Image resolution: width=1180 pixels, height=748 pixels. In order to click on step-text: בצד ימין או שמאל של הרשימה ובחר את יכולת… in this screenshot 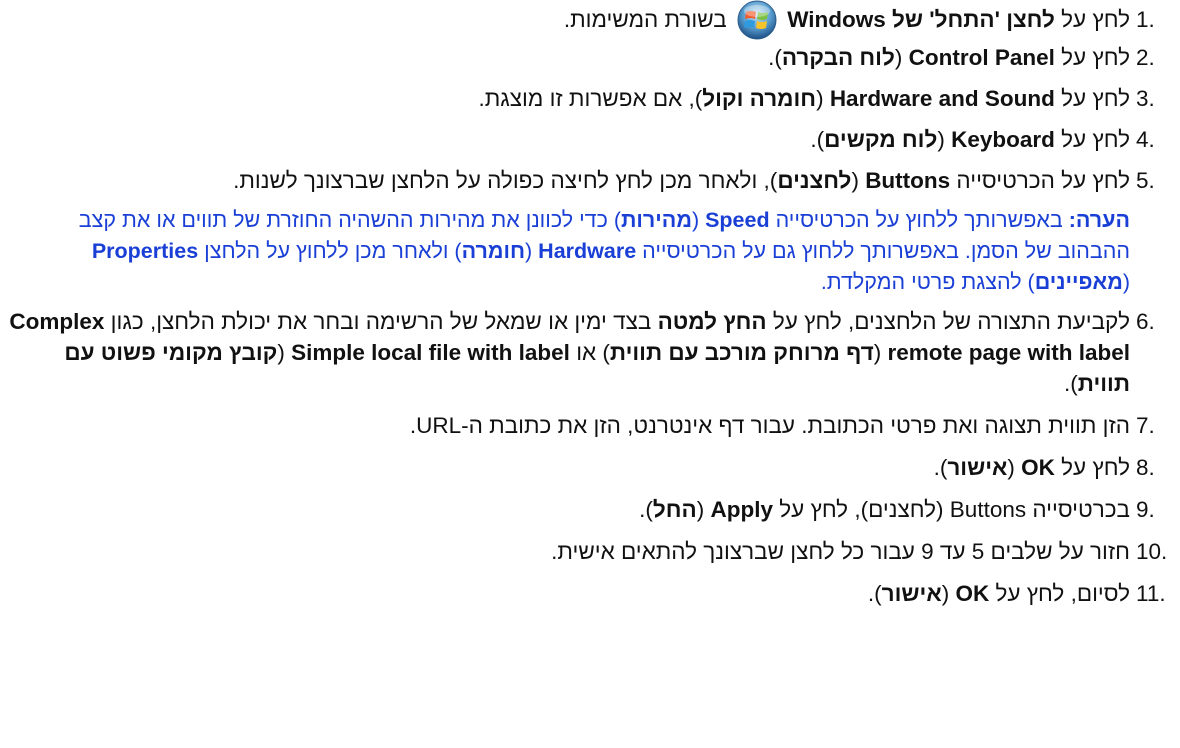, I will do `click(381, 321)`.